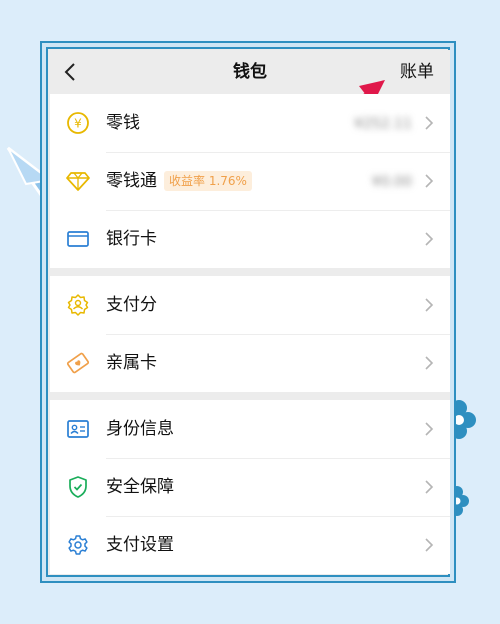 The height and width of the screenshot is (624, 500). I want to click on yield-badge: 收益率 1.76%, so click(208, 181).